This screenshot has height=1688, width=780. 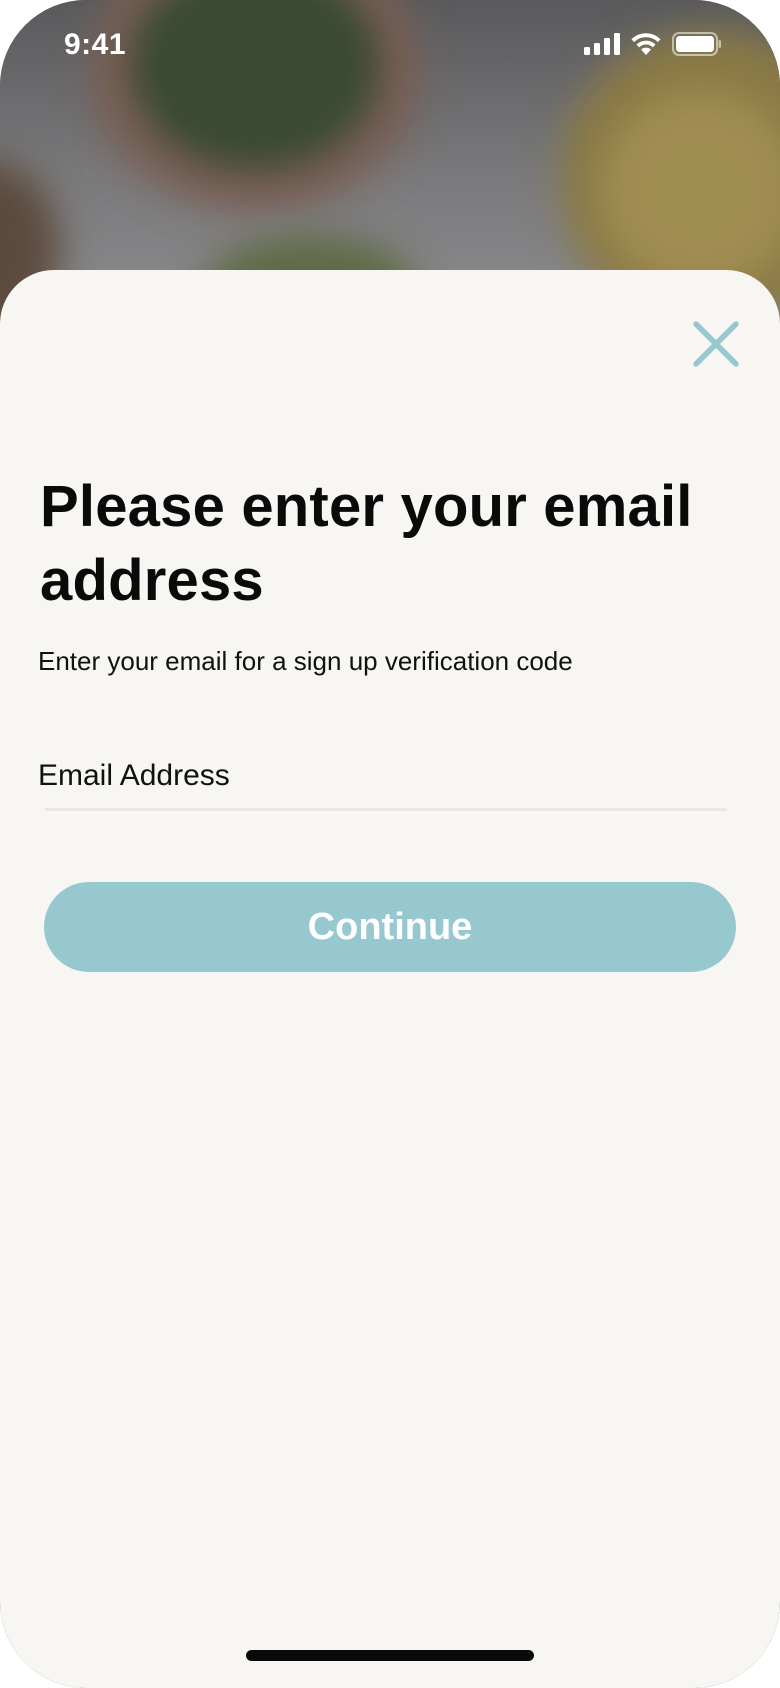 What do you see at coordinates (366, 543) in the screenshot?
I see `page-title: Please enter your email address` at bounding box center [366, 543].